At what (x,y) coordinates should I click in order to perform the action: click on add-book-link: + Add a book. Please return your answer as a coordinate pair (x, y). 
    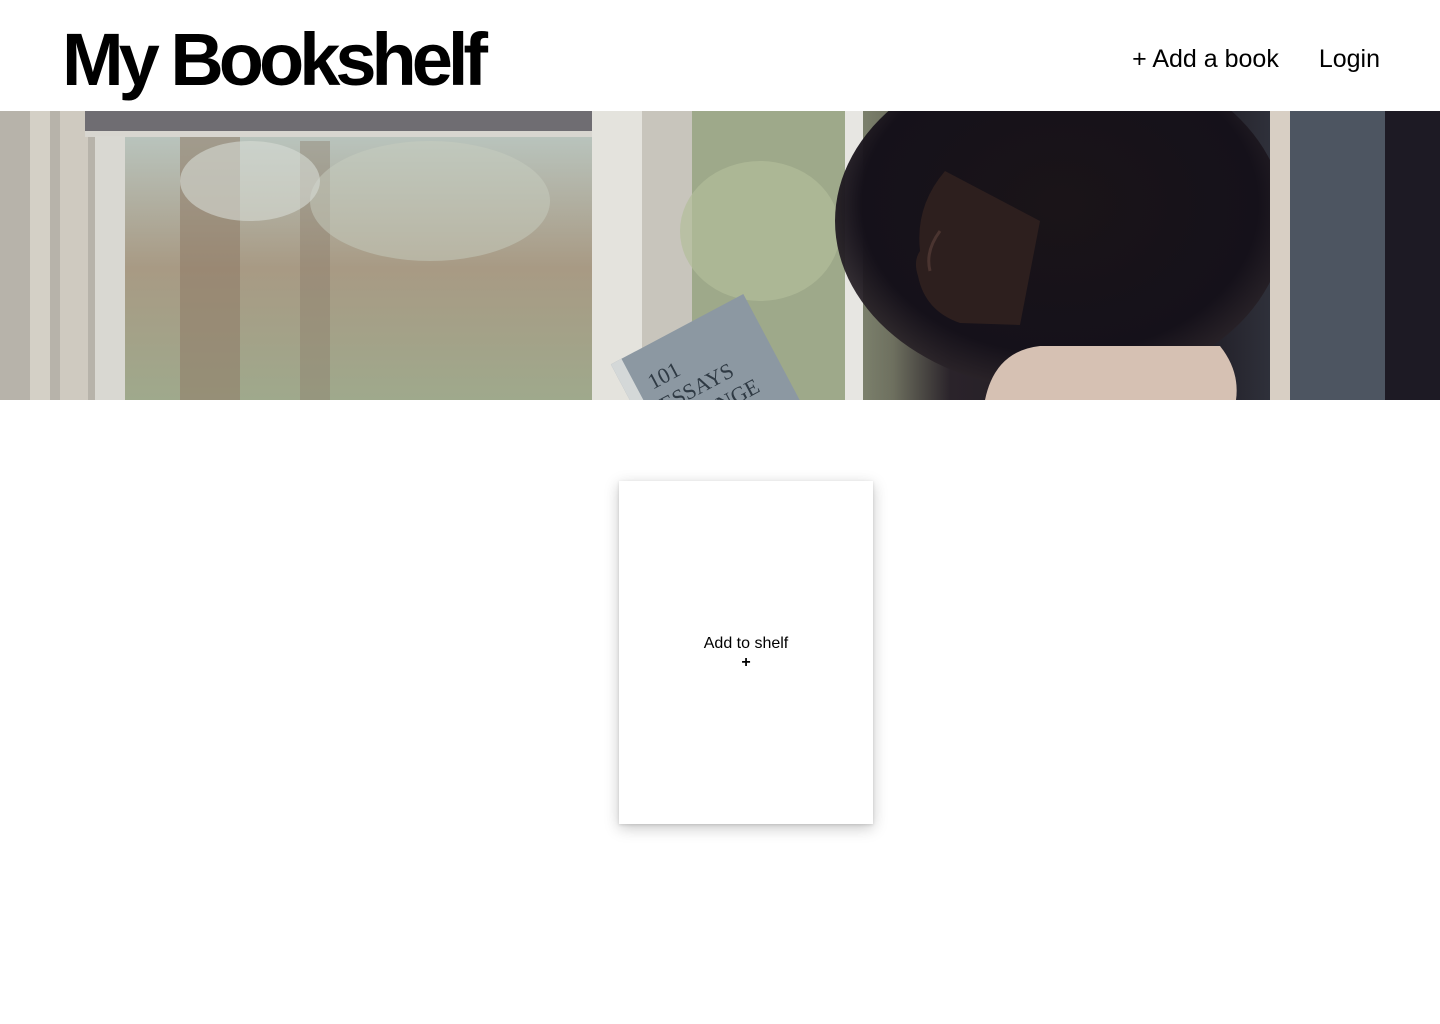
    Looking at the image, I should click on (1205, 59).